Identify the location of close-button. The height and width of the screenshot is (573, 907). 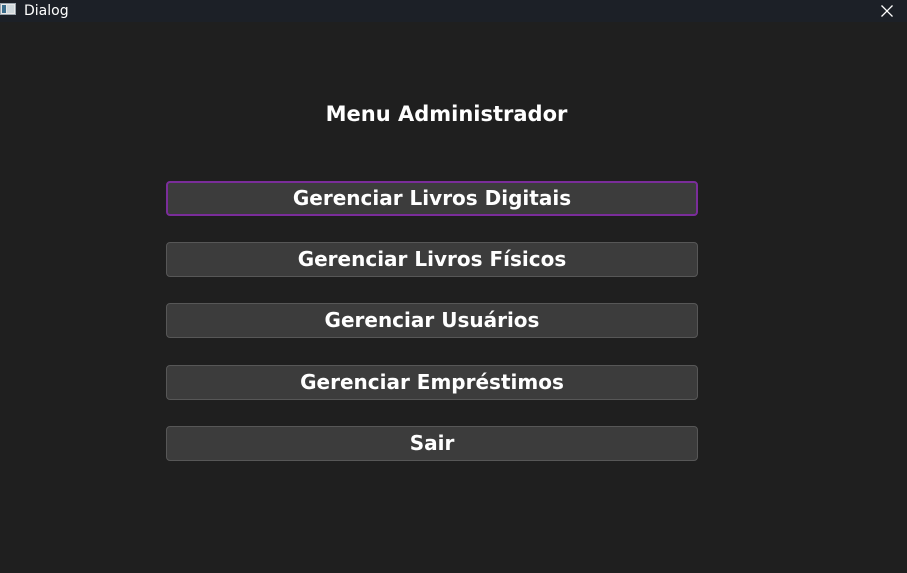
(887, 11).